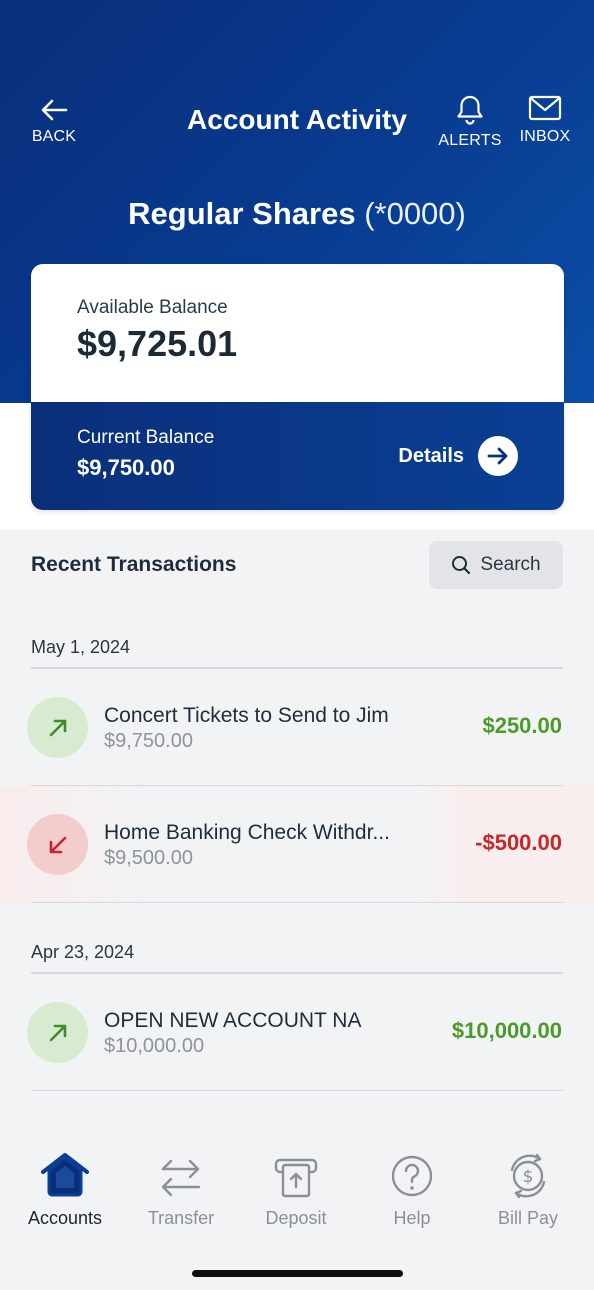  Describe the element at coordinates (154, 1046) in the screenshot. I see `transaction-balance: $10,000.00` at that location.